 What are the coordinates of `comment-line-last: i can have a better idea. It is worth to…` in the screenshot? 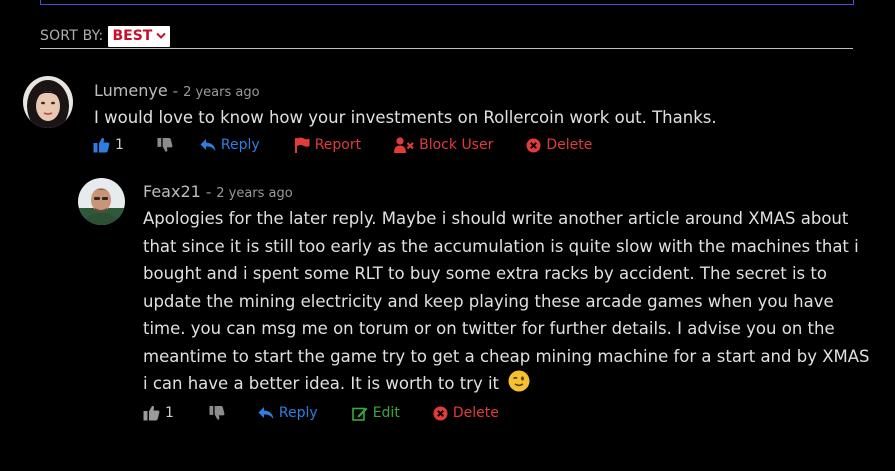 It's located at (508, 384).